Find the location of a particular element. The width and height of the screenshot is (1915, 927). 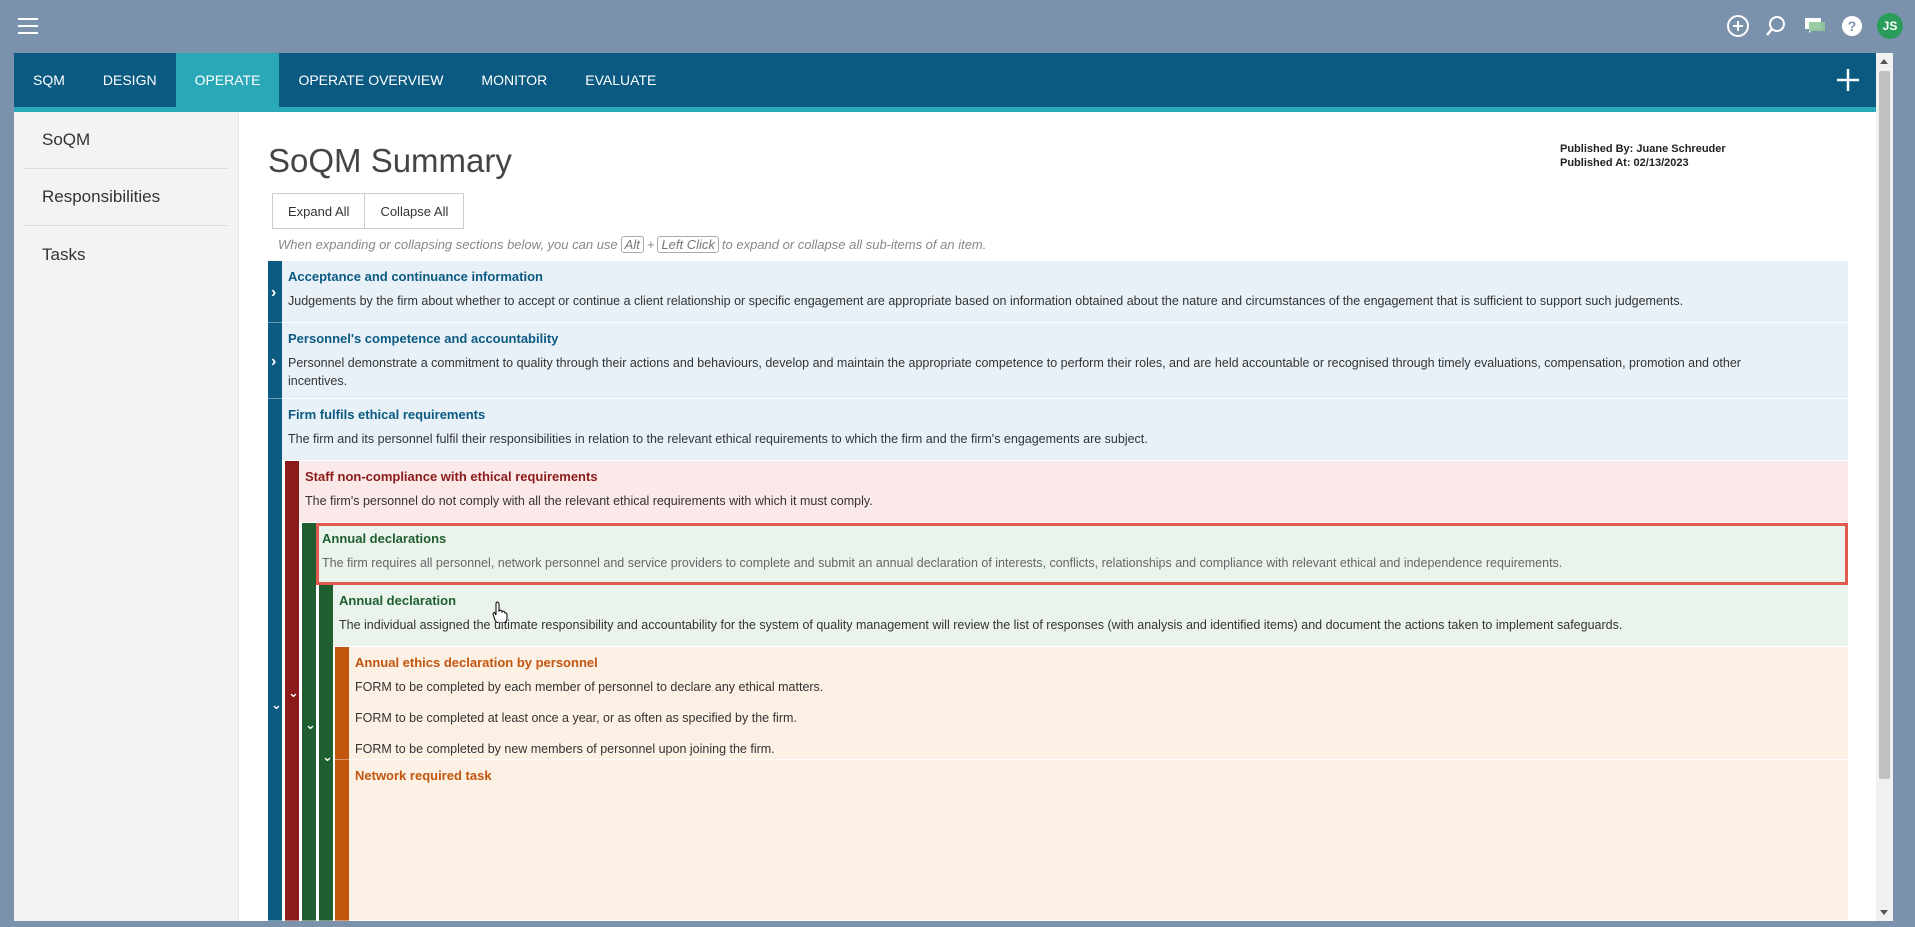

hint-plus: + is located at coordinates (650, 244).